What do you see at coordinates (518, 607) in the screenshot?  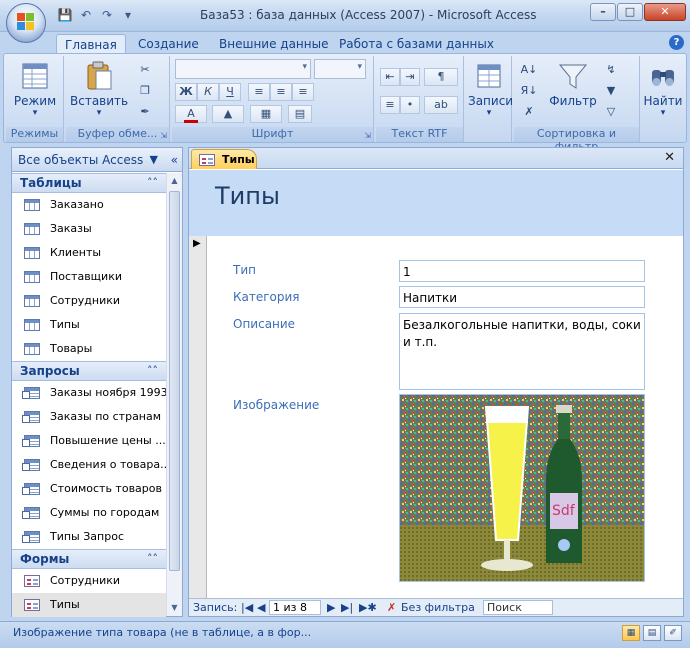 I see `search-input: Поиск` at bounding box center [518, 607].